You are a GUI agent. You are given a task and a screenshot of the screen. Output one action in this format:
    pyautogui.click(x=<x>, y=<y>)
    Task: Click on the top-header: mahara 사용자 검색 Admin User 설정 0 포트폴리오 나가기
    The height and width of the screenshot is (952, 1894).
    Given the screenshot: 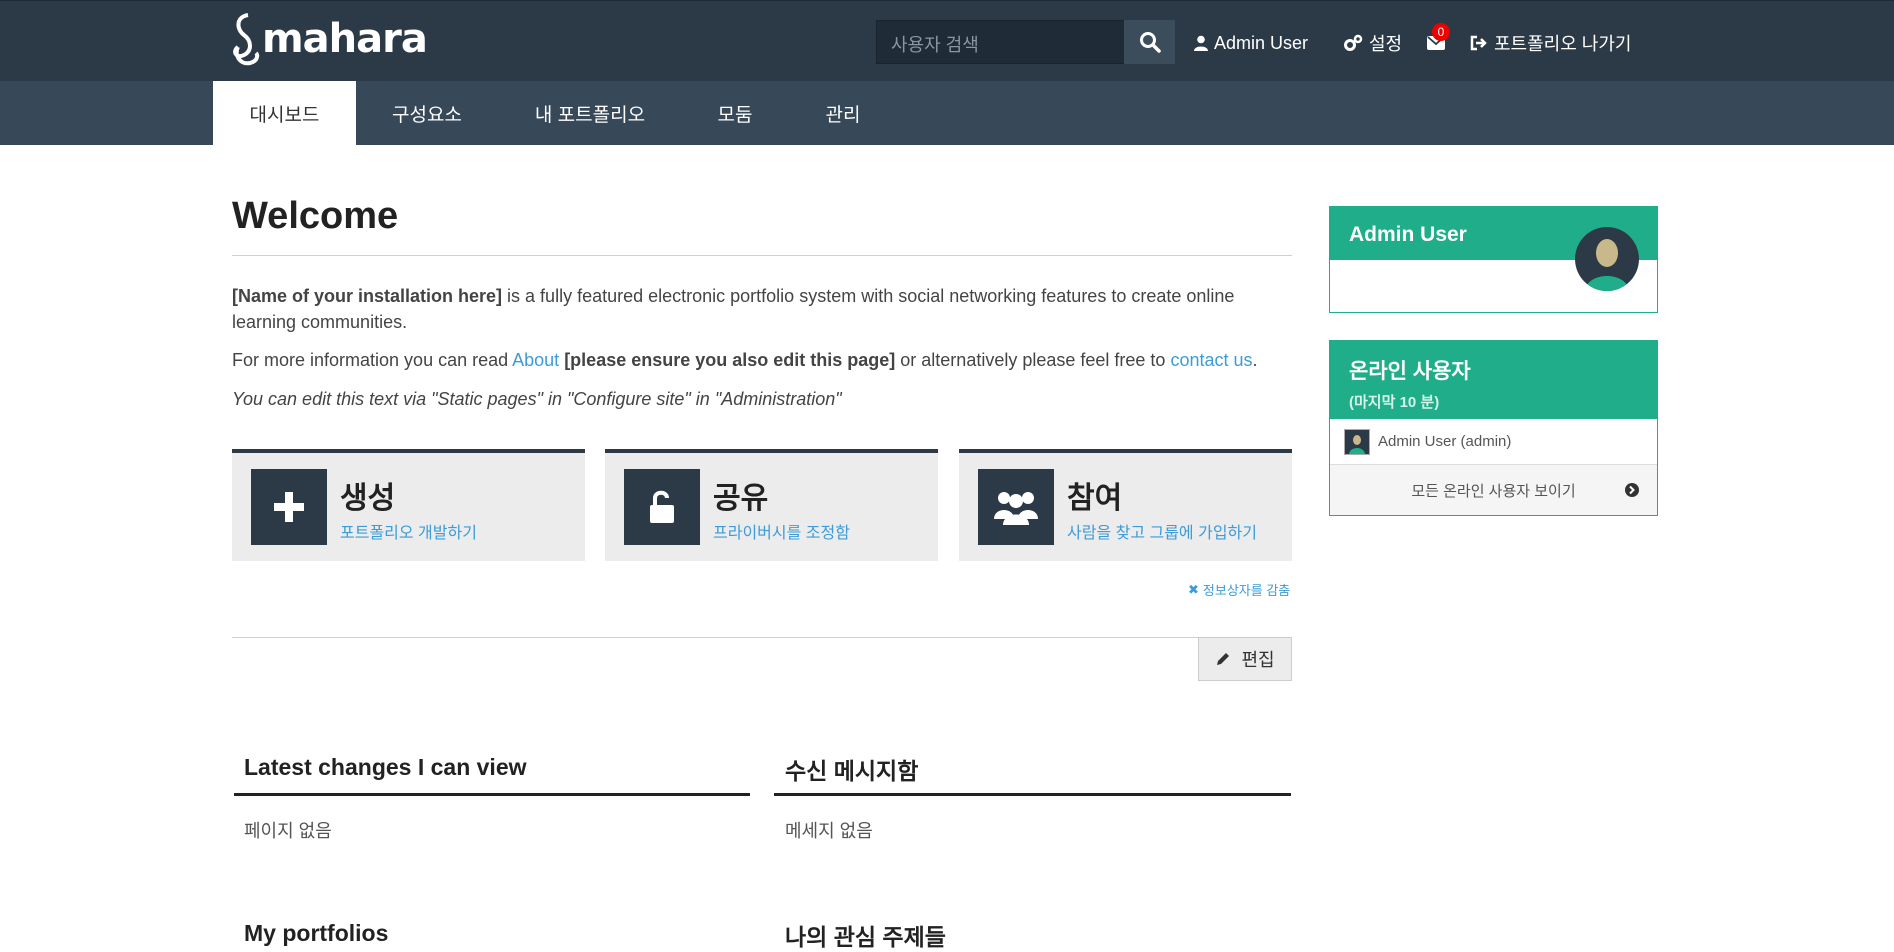 What is the action you would take?
    pyautogui.click(x=947, y=40)
    